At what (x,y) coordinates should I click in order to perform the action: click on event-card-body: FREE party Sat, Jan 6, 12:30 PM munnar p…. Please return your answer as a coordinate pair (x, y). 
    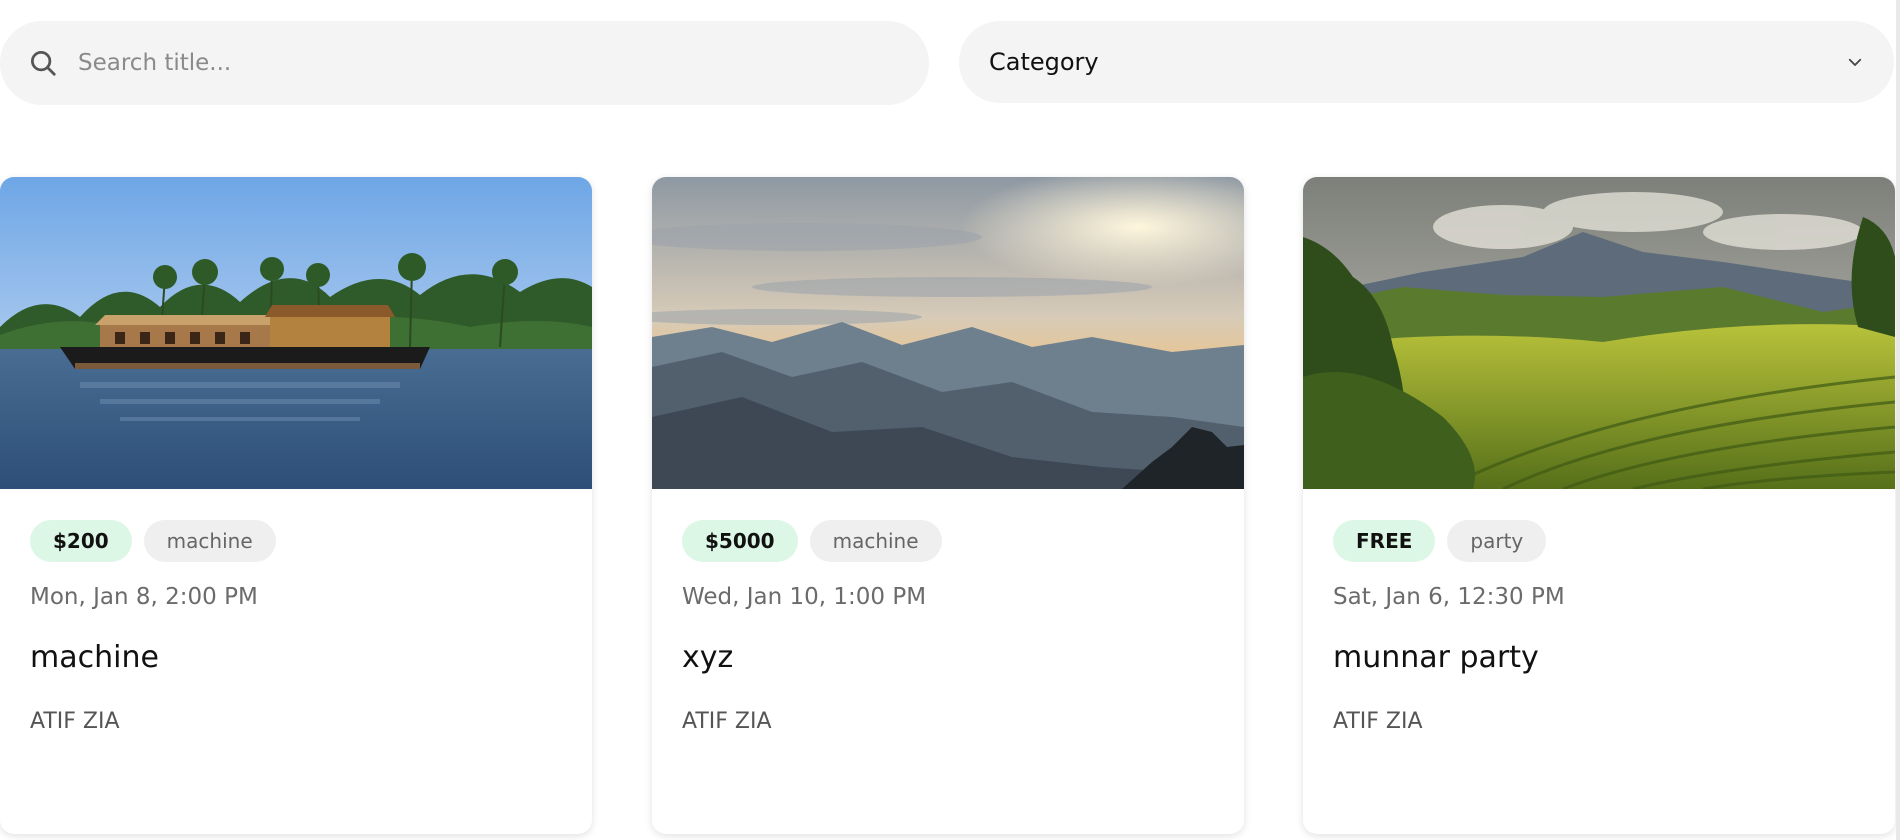
    Looking at the image, I should click on (1599, 627).